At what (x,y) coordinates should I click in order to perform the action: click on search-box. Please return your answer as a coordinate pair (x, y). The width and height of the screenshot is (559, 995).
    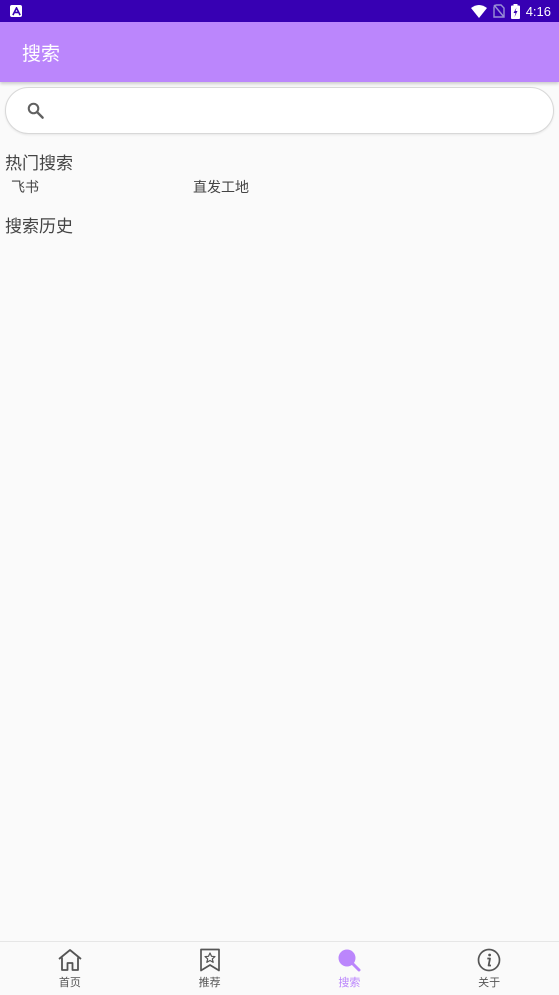
    Looking at the image, I should click on (279, 110).